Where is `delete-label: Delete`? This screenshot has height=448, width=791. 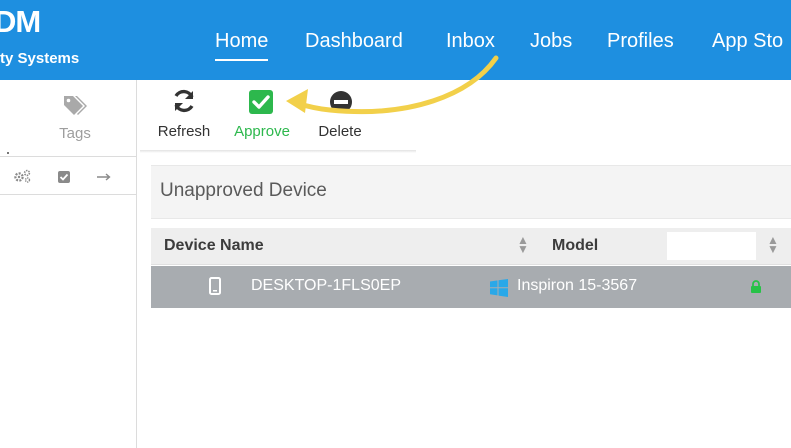 delete-label: Delete is located at coordinates (340, 131).